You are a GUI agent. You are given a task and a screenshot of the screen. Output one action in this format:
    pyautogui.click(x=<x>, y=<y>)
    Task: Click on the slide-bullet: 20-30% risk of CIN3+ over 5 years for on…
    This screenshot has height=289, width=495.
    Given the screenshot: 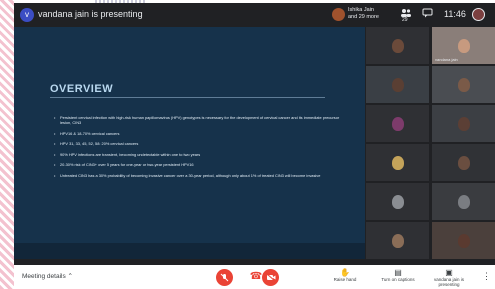 What is the action you would take?
    pyautogui.click(x=199, y=164)
    